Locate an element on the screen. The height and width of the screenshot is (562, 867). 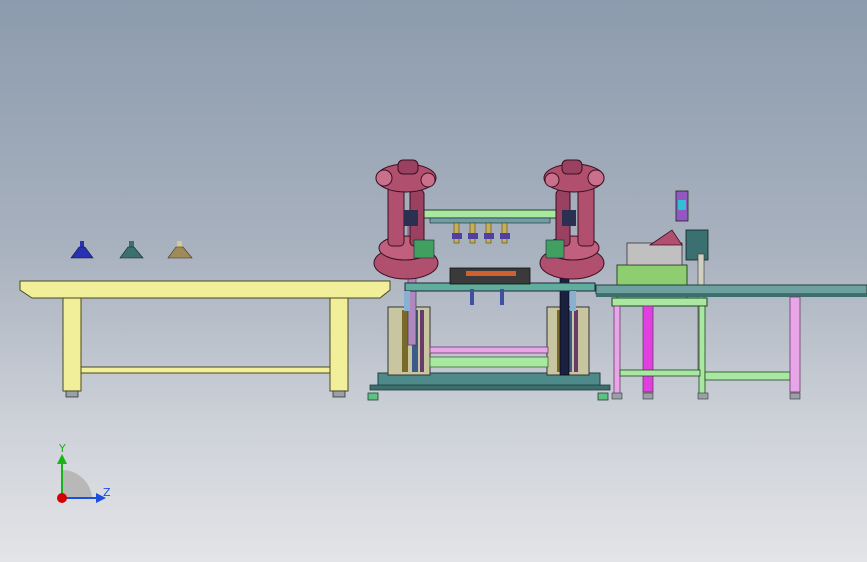
y-axis-label: Y is located at coordinates (62, 448).